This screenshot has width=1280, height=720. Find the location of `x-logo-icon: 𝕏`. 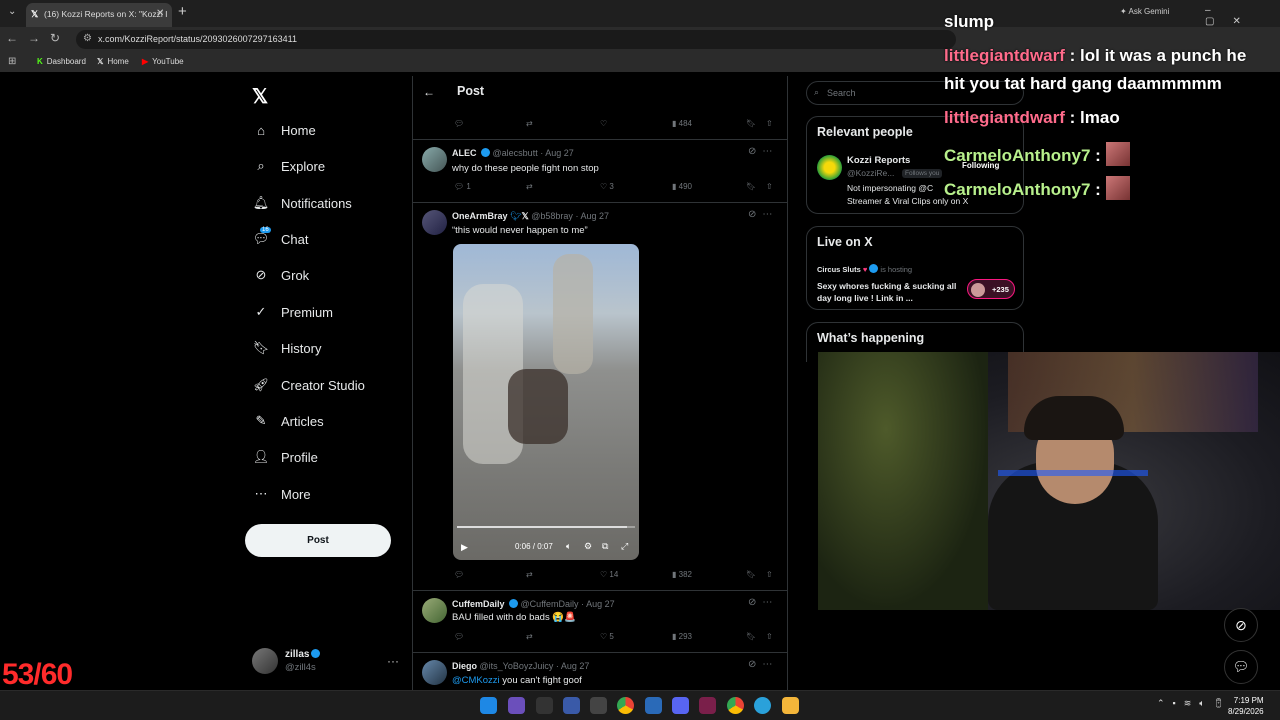

x-logo-icon: 𝕏 is located at coordinates (260, 96).